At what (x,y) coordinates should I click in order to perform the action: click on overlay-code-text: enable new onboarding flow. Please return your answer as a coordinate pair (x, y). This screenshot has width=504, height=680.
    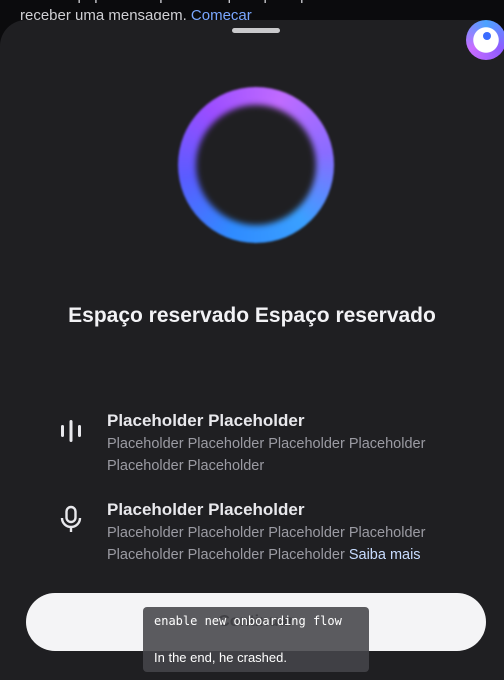
    Looking at the image, I should click on (248, 621).